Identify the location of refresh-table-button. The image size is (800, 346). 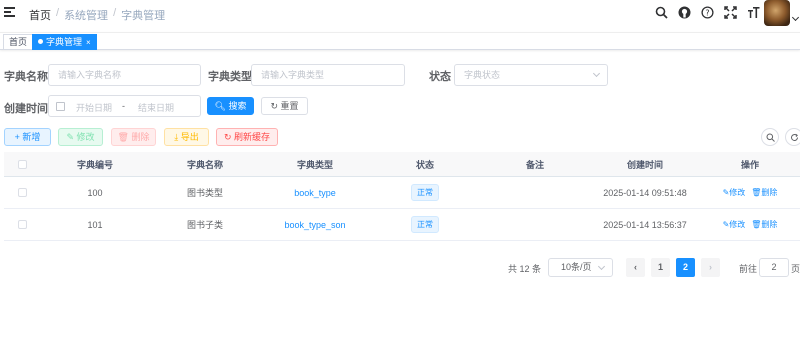
(792, 137).